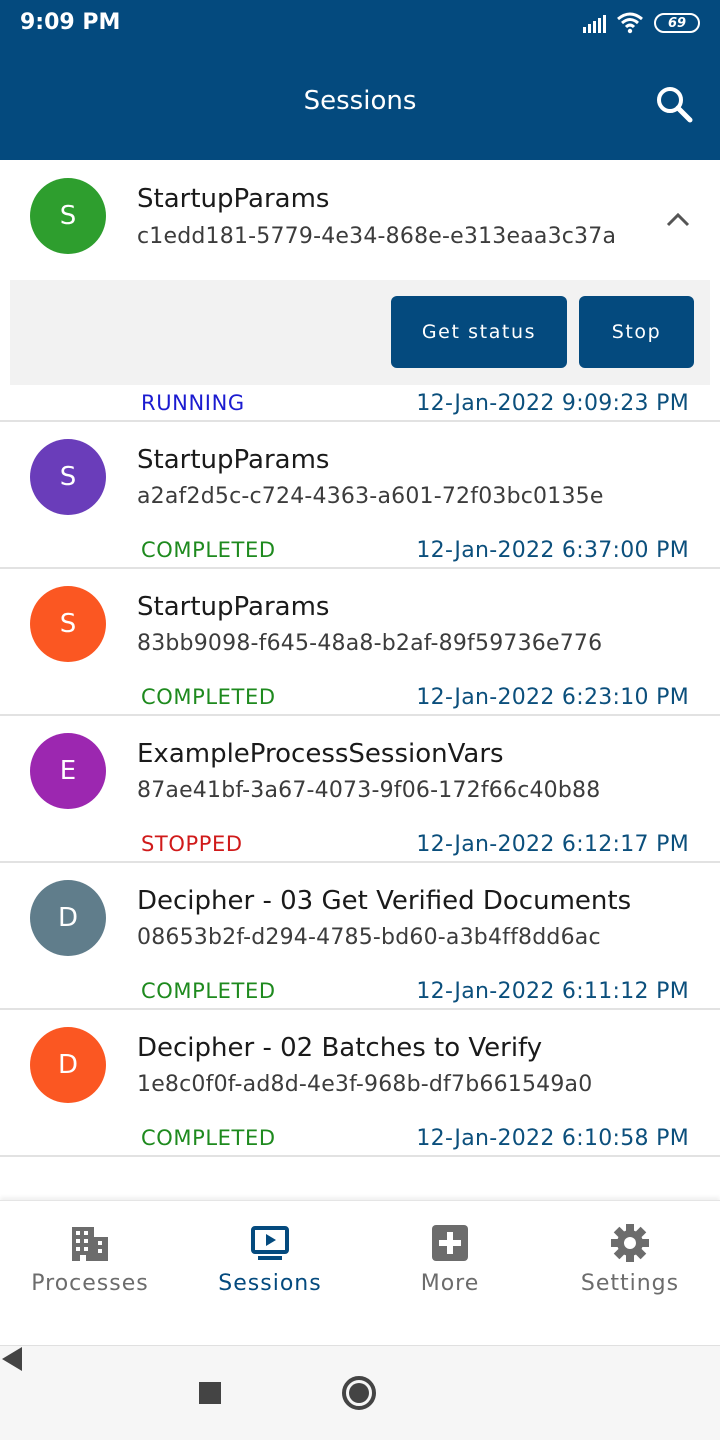 The width and height of the screenshot is (720, 1440). I want to click on monitor-play-icon, so click(270, 1243).